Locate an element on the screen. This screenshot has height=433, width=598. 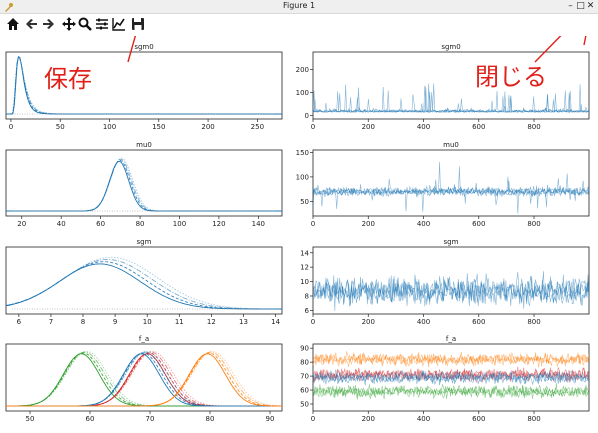
window-title: Figure 1 is located at coordinates (299, 5).